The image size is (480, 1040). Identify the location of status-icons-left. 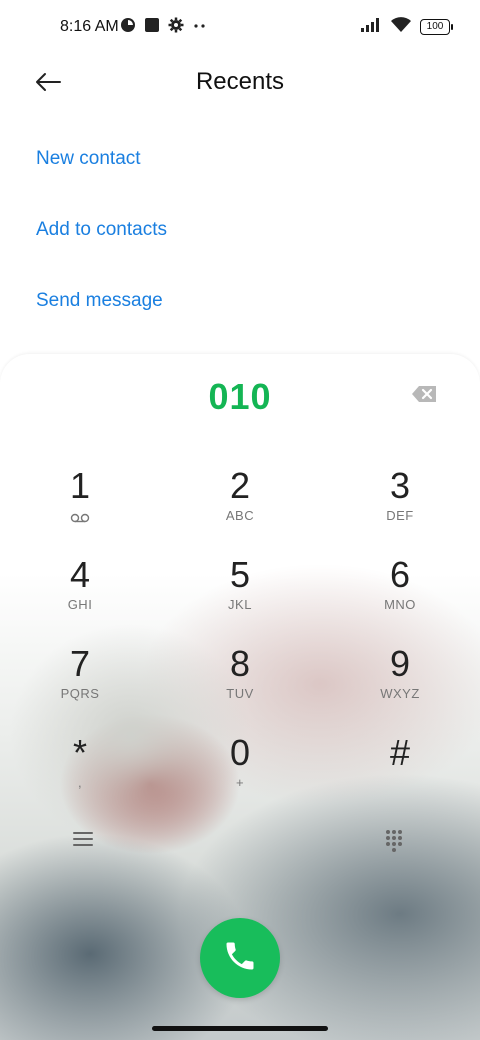
(164, 27).